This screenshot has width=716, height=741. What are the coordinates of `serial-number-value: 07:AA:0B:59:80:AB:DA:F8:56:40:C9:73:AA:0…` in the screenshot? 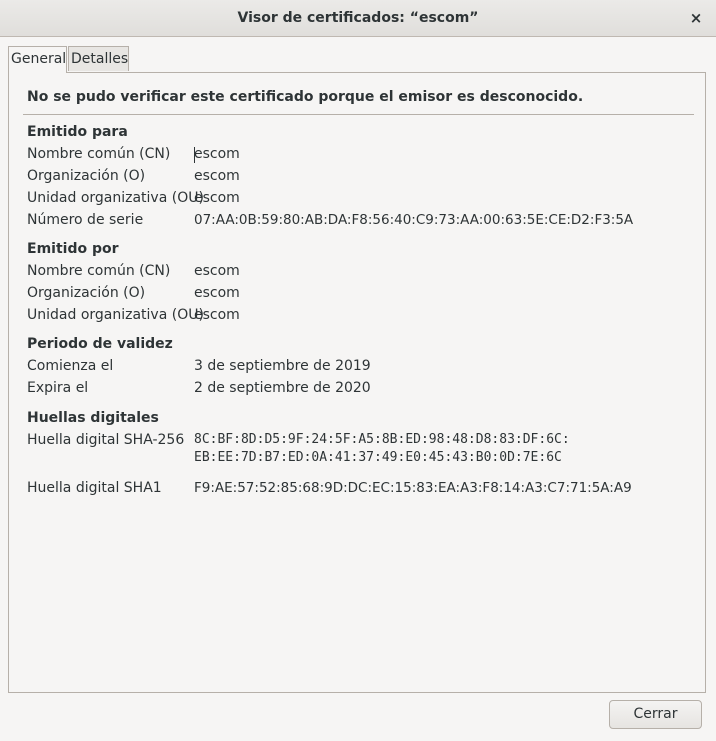 It's located at (413, 220).